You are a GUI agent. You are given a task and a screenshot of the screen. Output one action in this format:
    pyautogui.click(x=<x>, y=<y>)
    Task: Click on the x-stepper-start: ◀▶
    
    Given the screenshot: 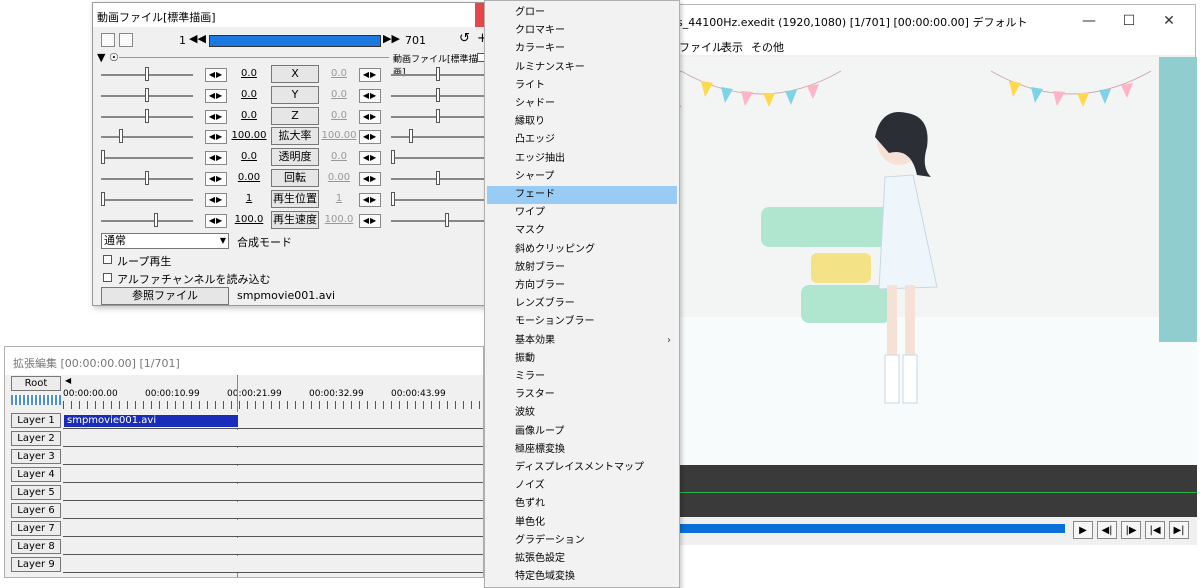 What is the action you would take?
    pyautogui.click(x=216, y=75)
    